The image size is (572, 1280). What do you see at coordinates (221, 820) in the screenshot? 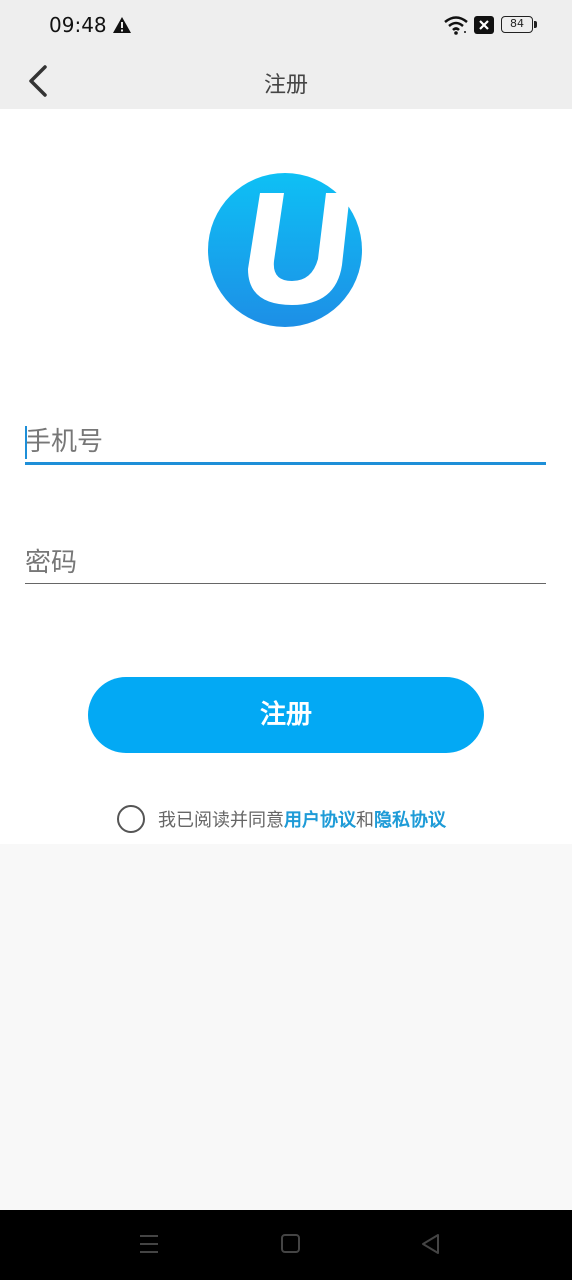
I see `agreement-text: 我已阅读并同意` at bounding box center [221, 820].